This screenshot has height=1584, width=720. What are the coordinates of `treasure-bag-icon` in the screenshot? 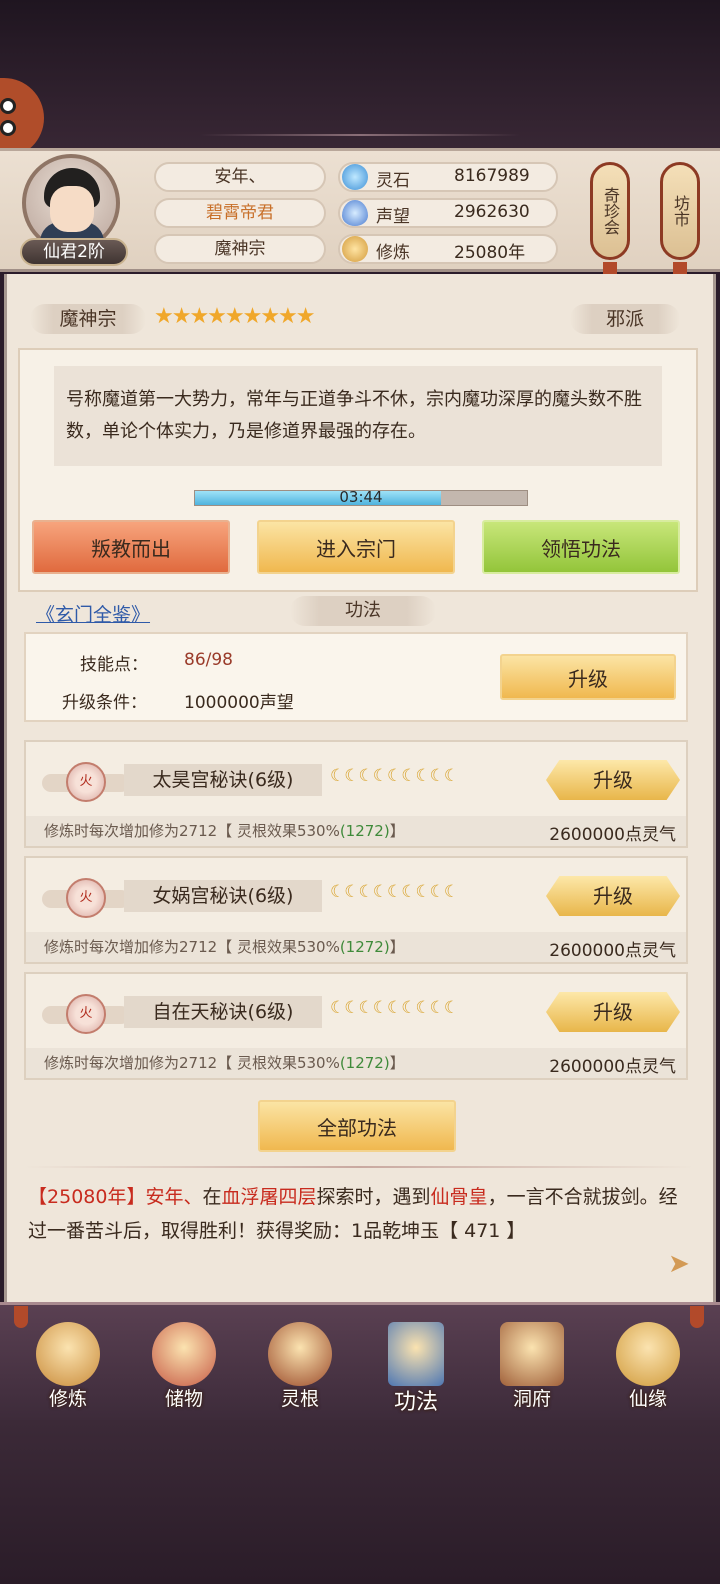 It's located at (184, 1354).